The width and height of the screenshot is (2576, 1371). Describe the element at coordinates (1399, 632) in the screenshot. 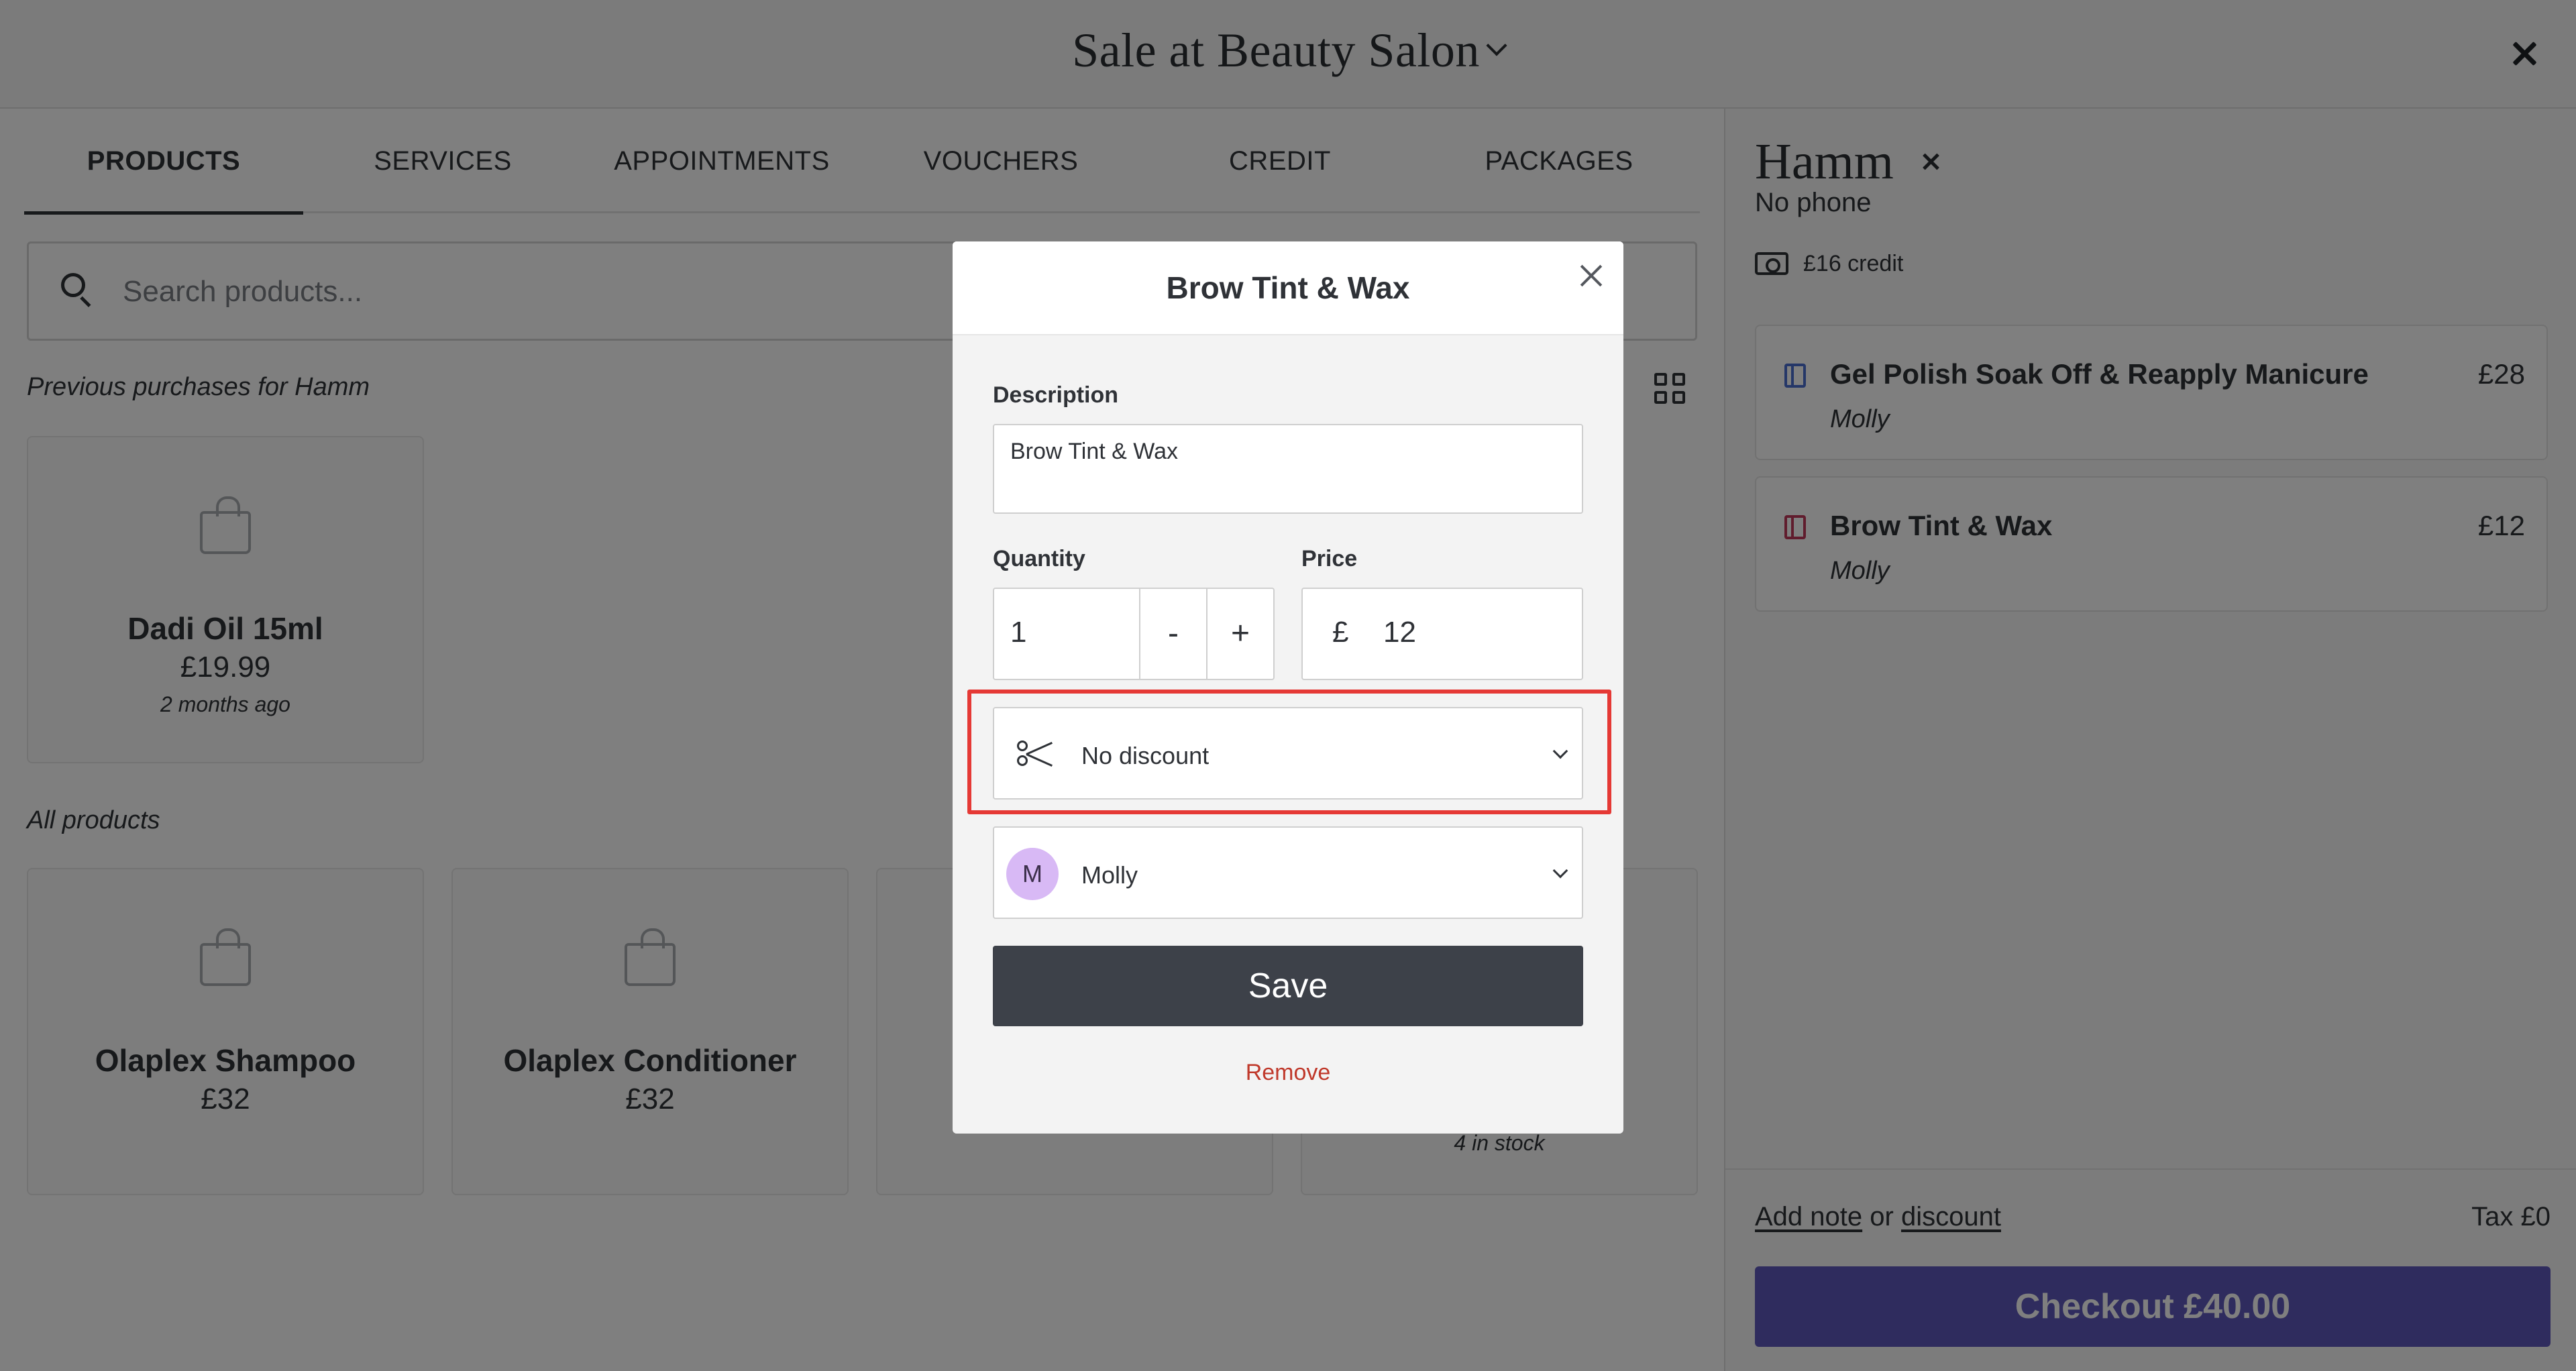

I see `price-value: 12` at that location.